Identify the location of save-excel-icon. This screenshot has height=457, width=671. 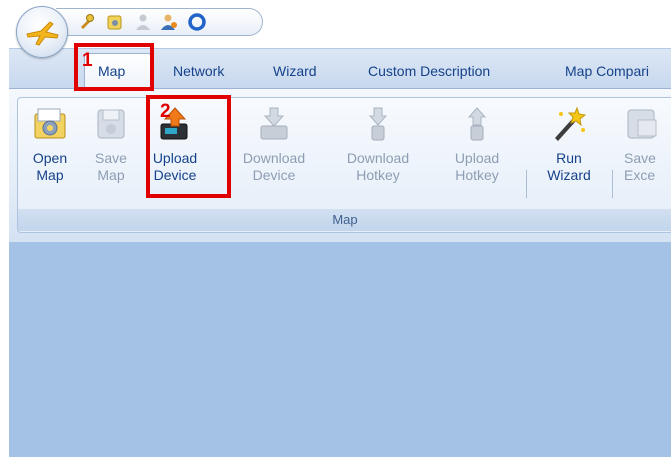
(642, 124).